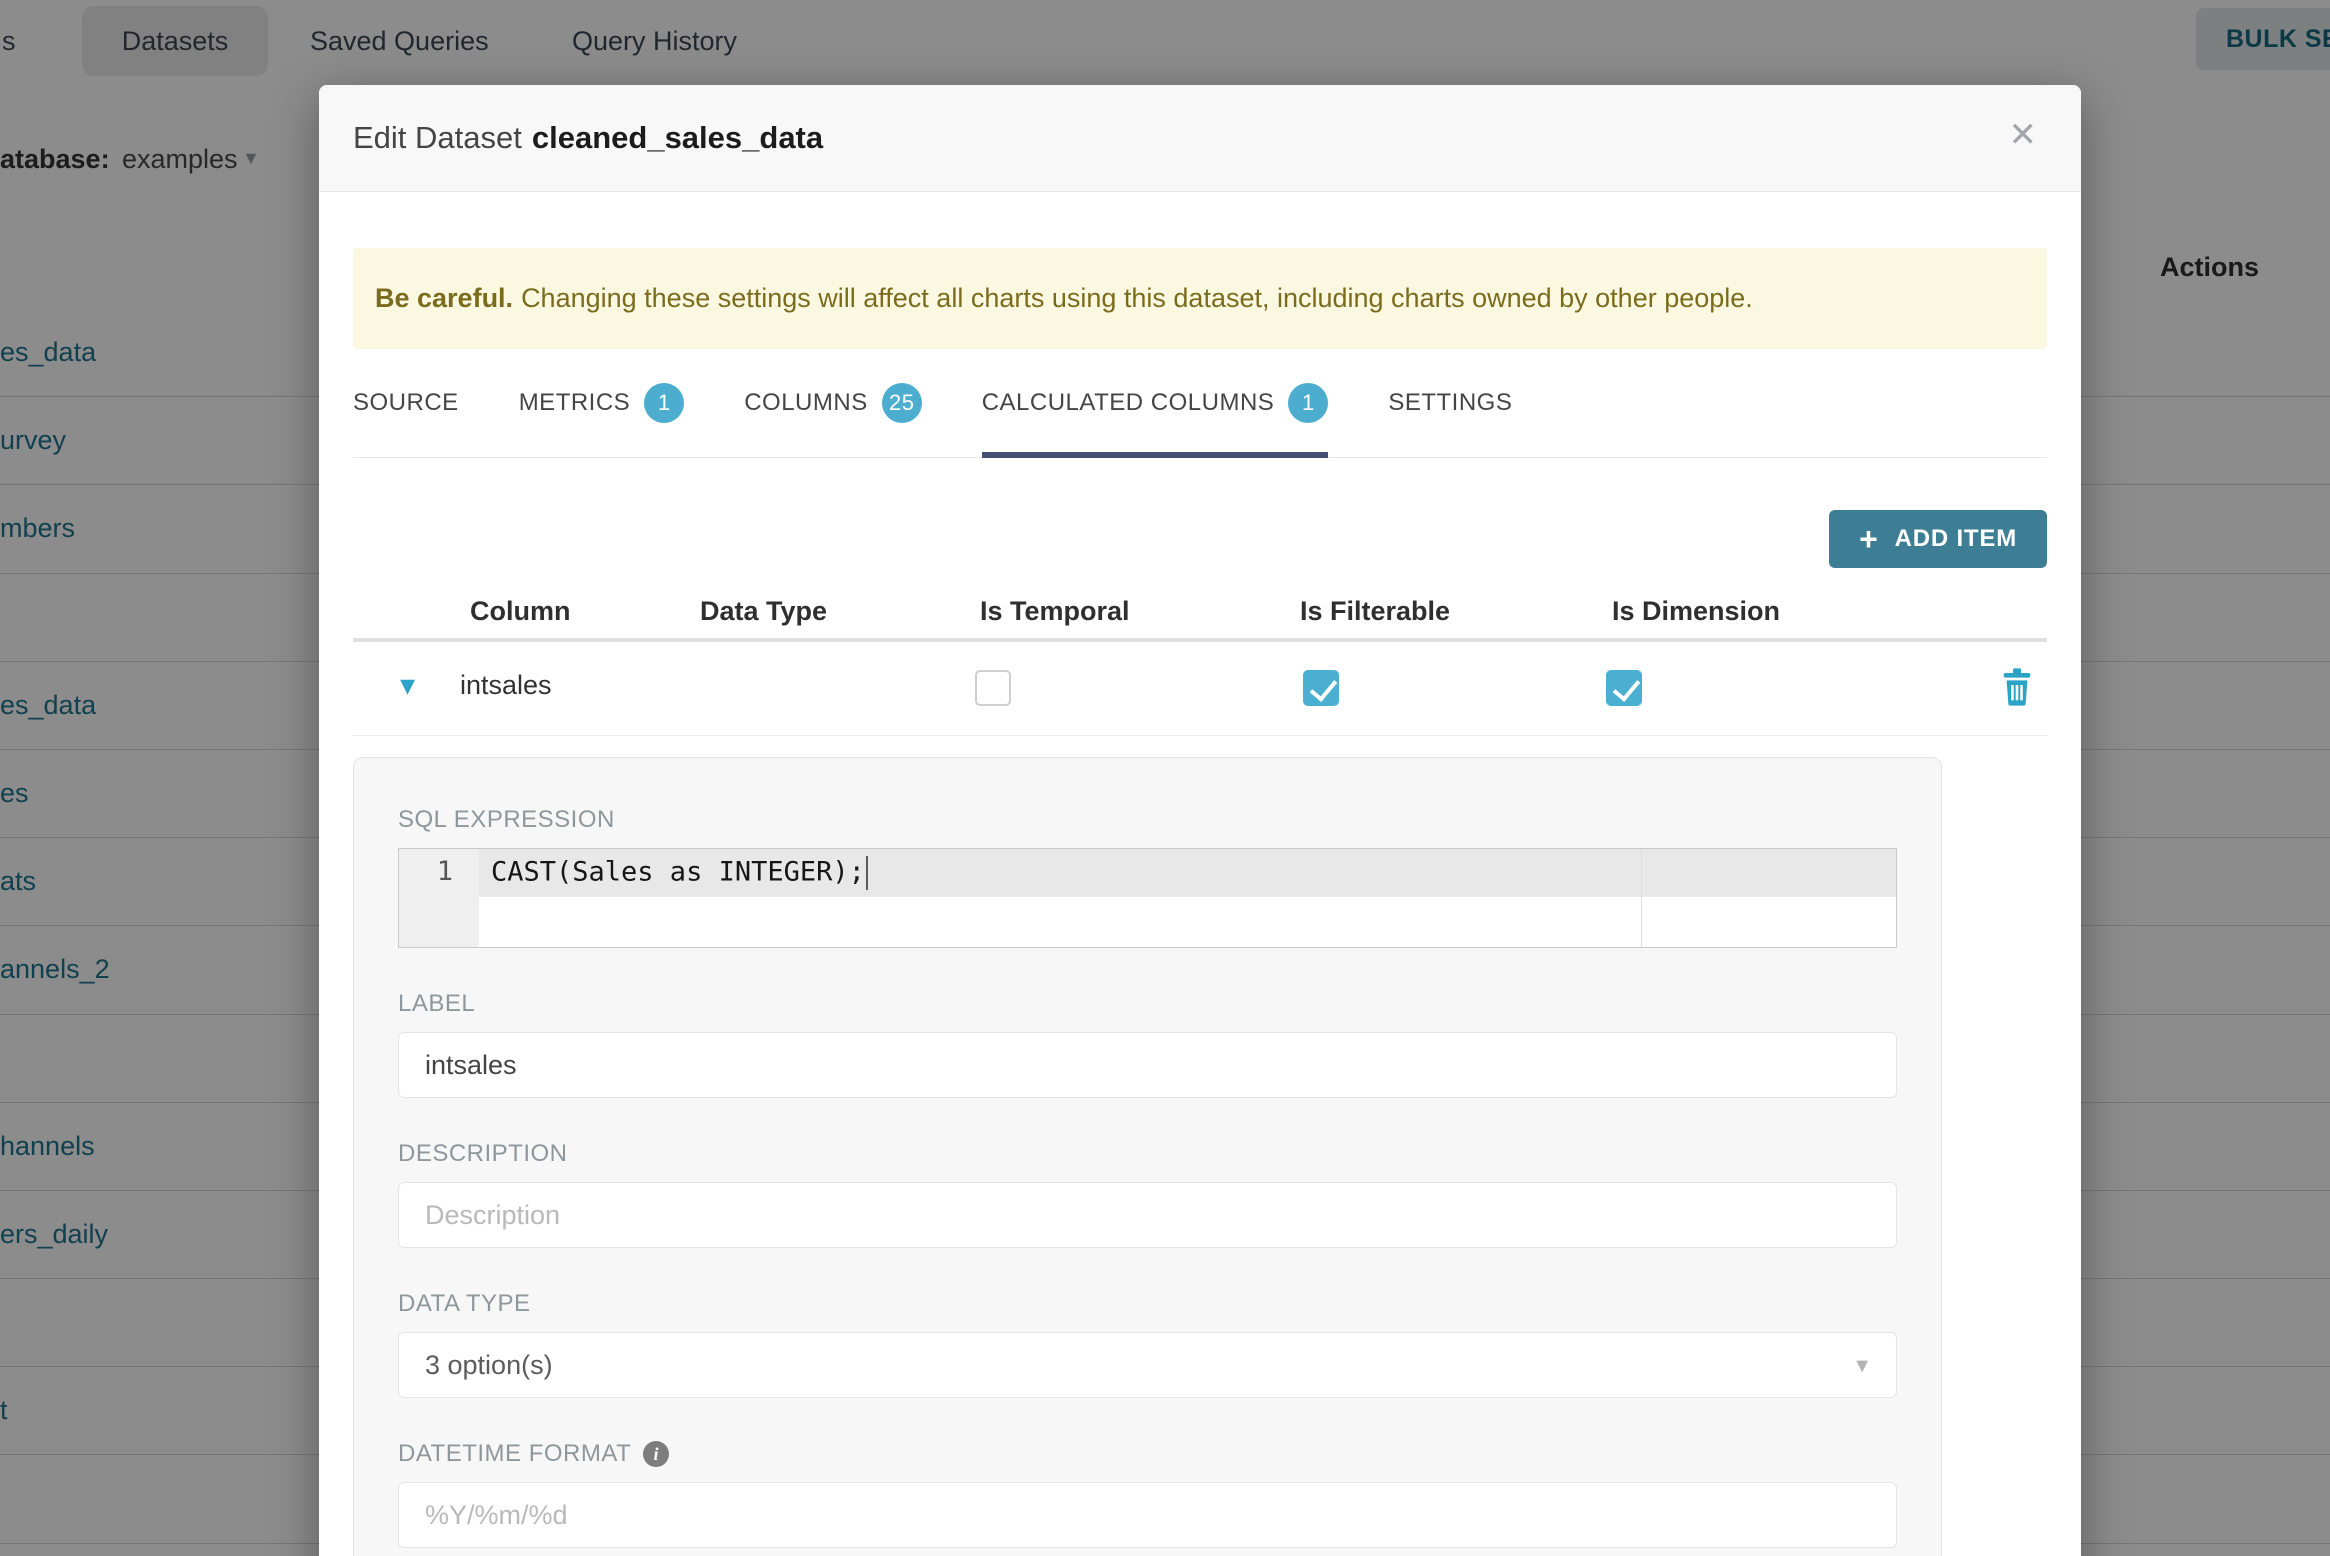 The height and width of the screenshot is (1556, 2330). I want to click on label-input, so click(1147, 1065).